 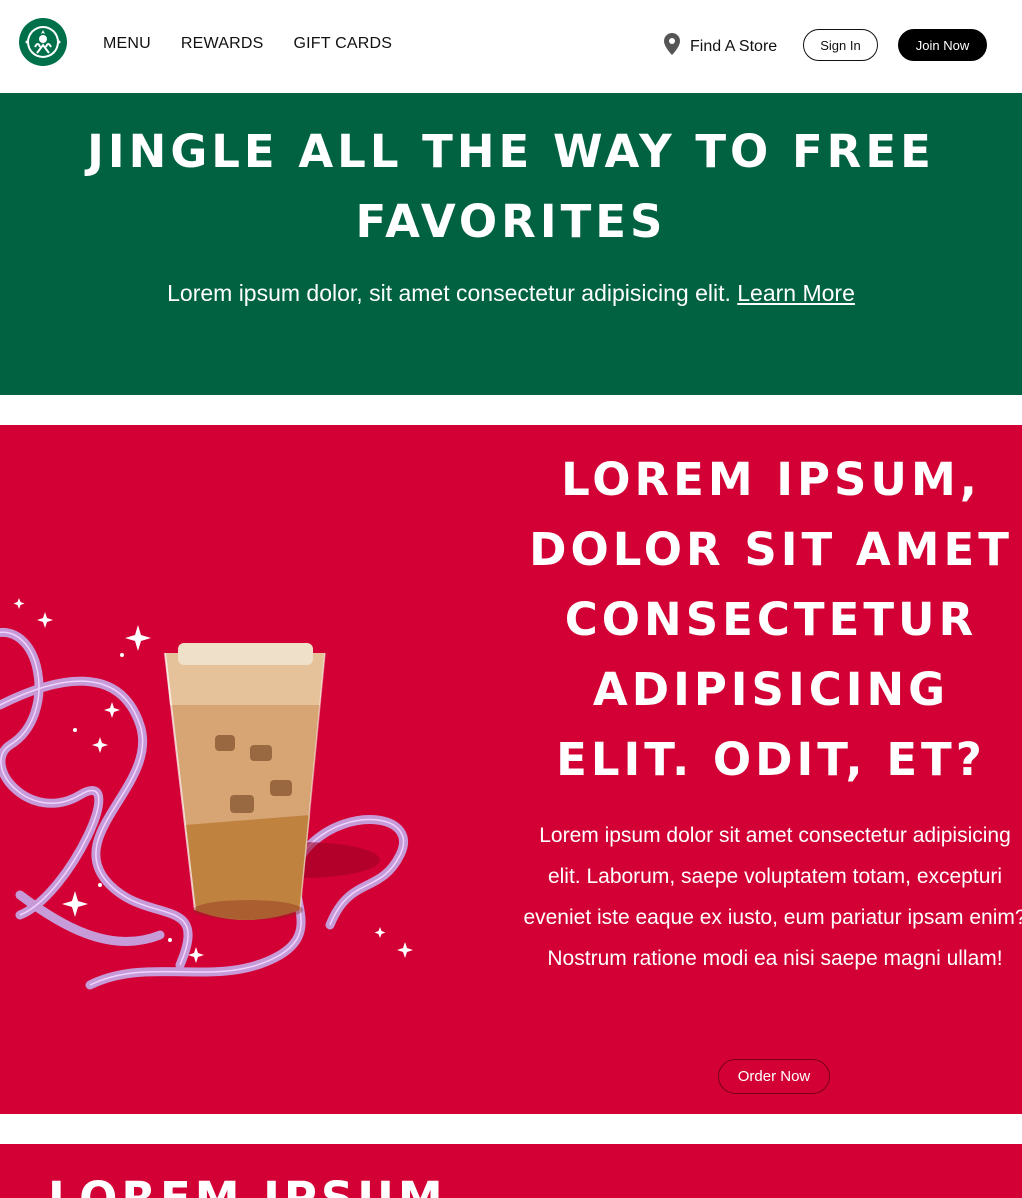 What do you see at coordinates (343, 44) in the screenshot?
I see `nav-gift-cards: GIFT CARDS` at bounding box center [343, 44].